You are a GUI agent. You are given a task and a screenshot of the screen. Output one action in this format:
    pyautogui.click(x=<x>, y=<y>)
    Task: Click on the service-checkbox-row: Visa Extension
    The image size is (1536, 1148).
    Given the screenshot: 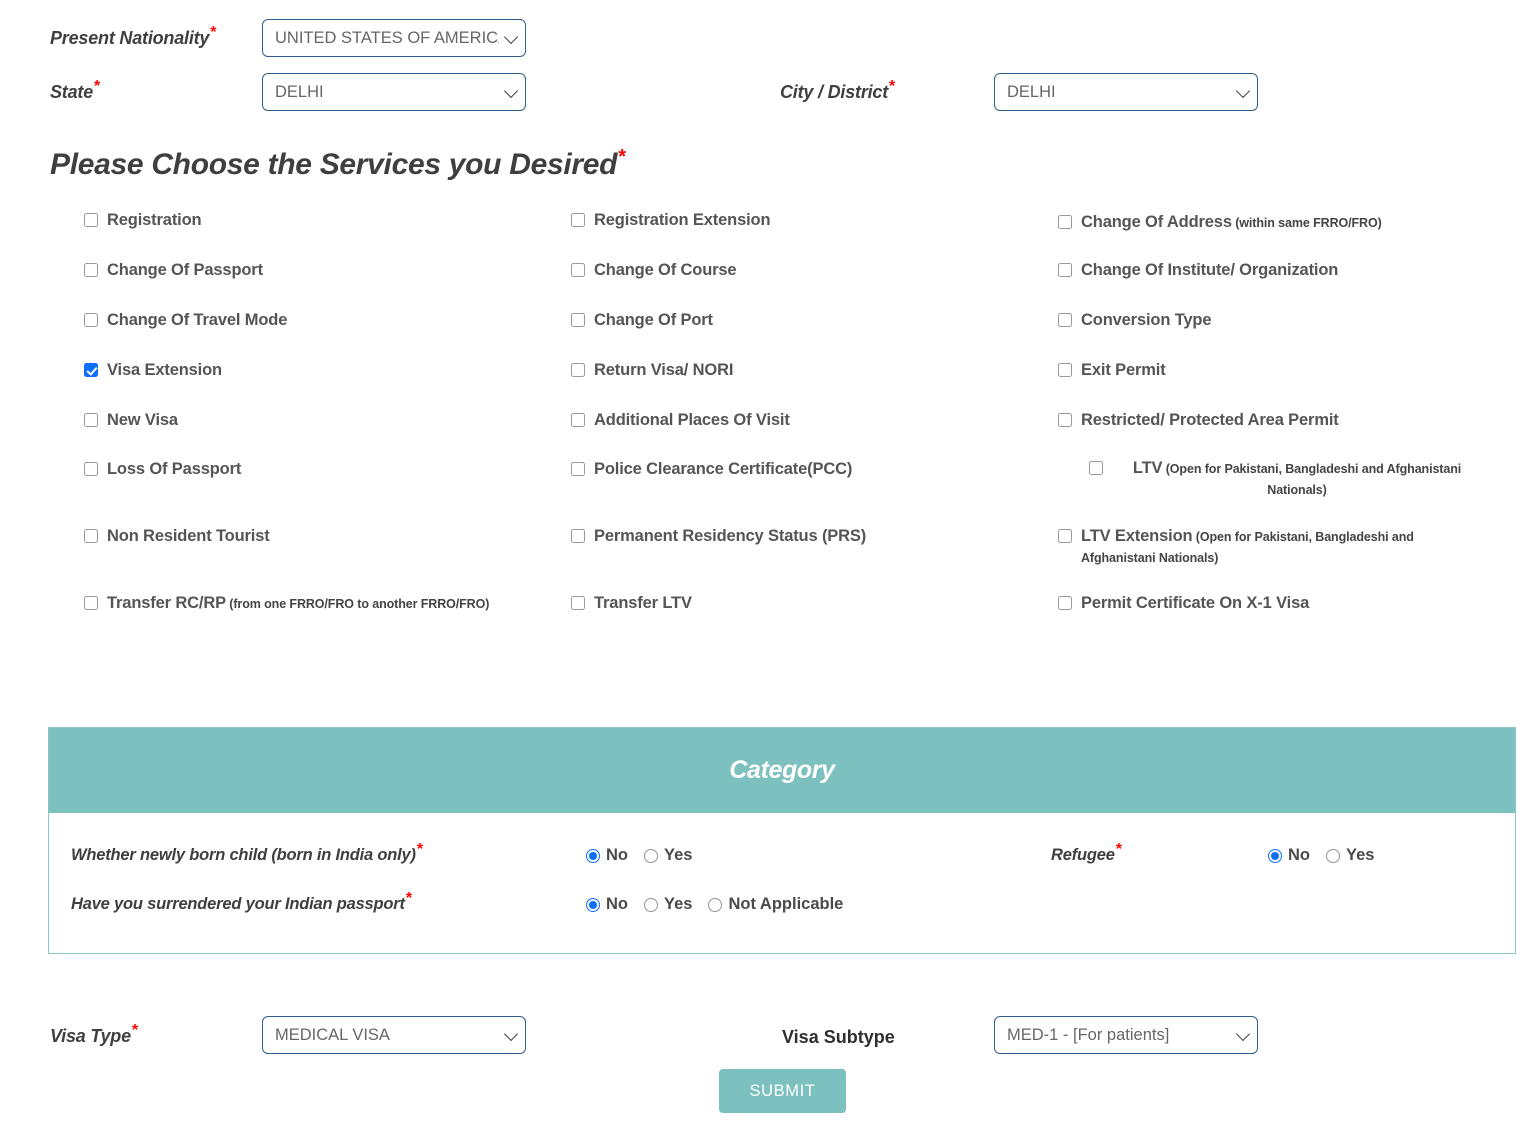 What is the action you would take?
    pyautogui.click(x=153, y=370)
    